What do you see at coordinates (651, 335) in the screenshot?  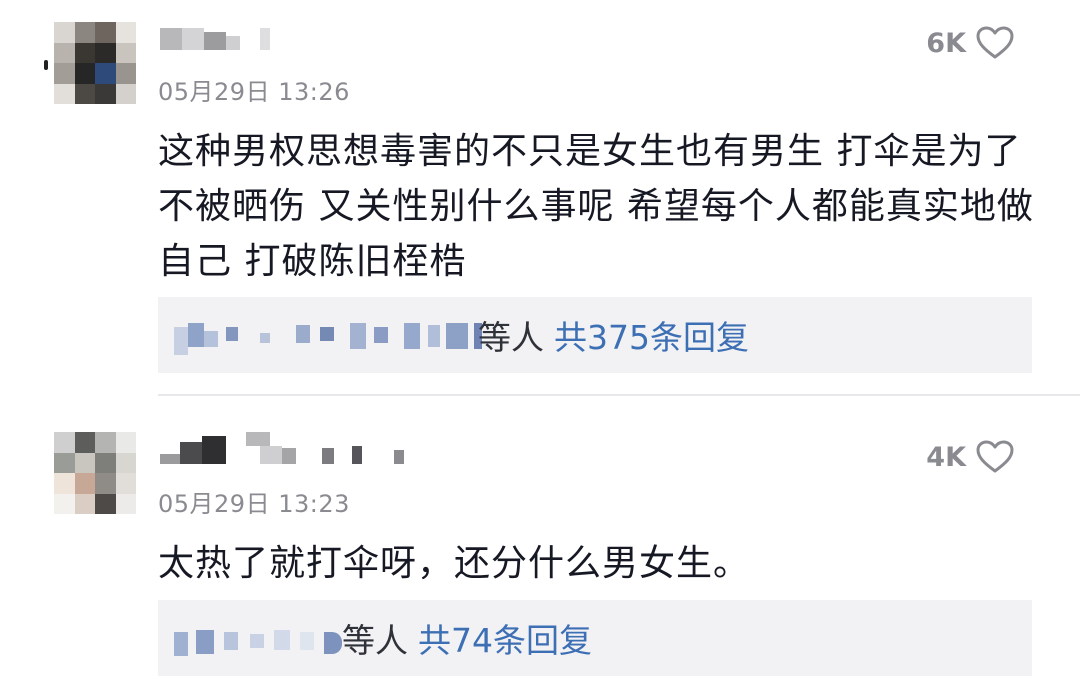 I see `reply-count-link: 共375条回复` at bounding box center [651, 335].